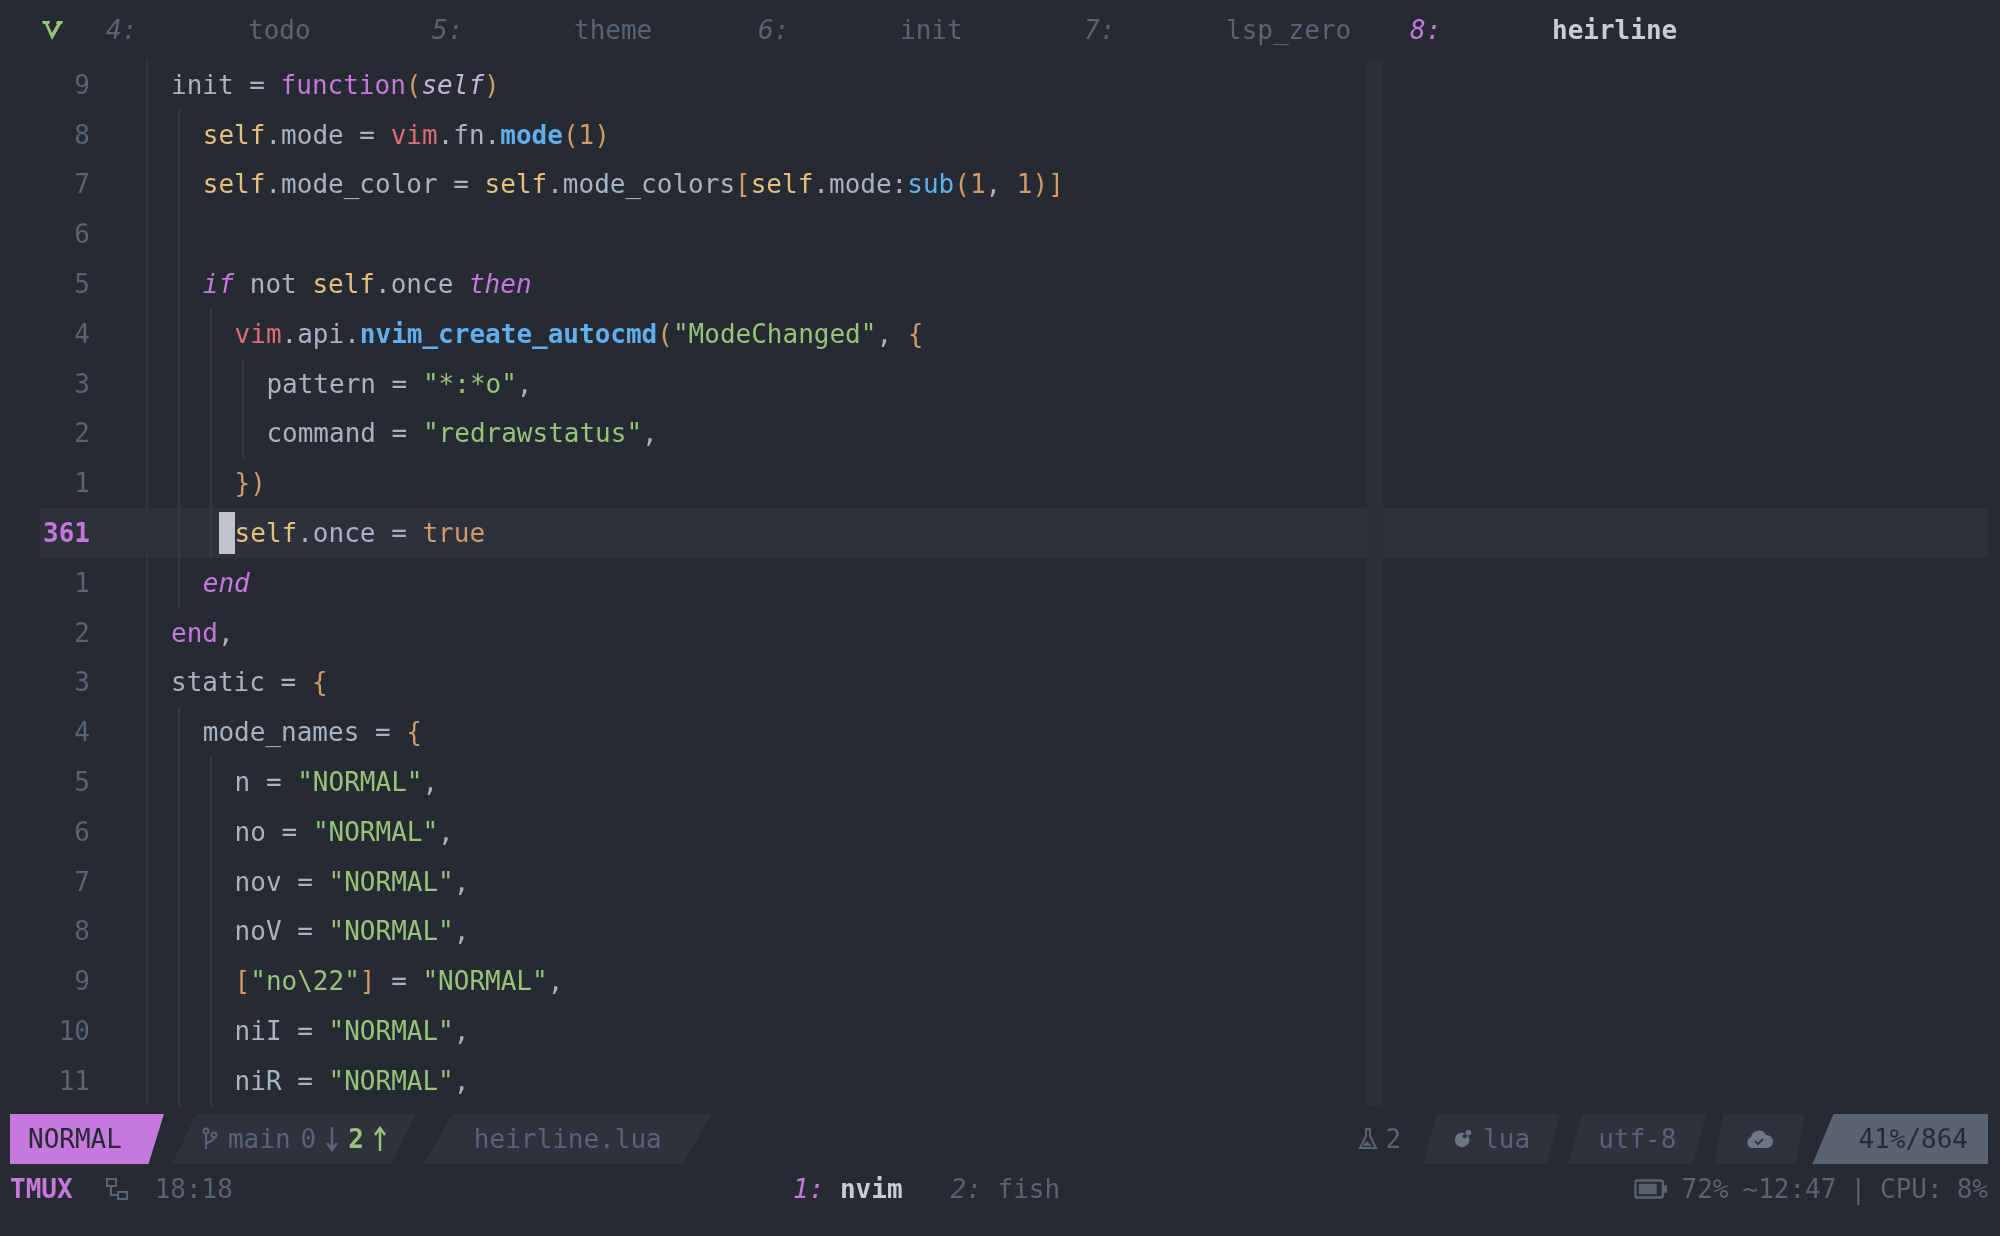 This screenshot has width=2000, height=1236. I want to click on vim-logo-icon, so click(52, 30).